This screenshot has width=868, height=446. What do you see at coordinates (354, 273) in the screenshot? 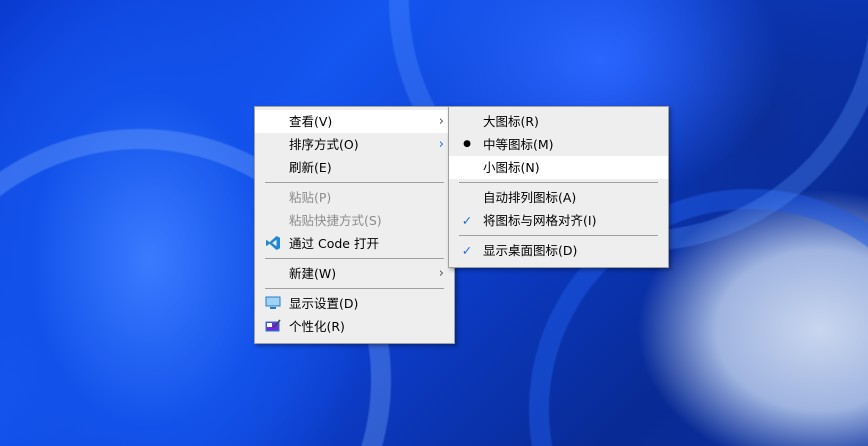
I see `menu-item-new: 新建(W) ›` at bounding box center [354, 273].